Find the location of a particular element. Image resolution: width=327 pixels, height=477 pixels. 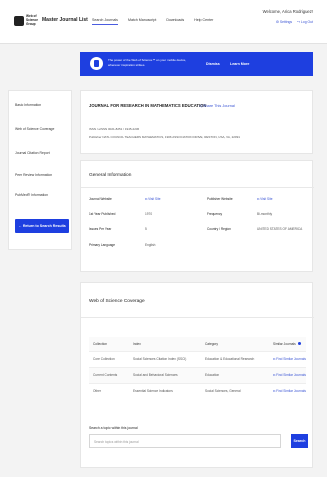

cell-index: Social Sciences Citation Index (SSCI) is located at coordinates (165, 358).